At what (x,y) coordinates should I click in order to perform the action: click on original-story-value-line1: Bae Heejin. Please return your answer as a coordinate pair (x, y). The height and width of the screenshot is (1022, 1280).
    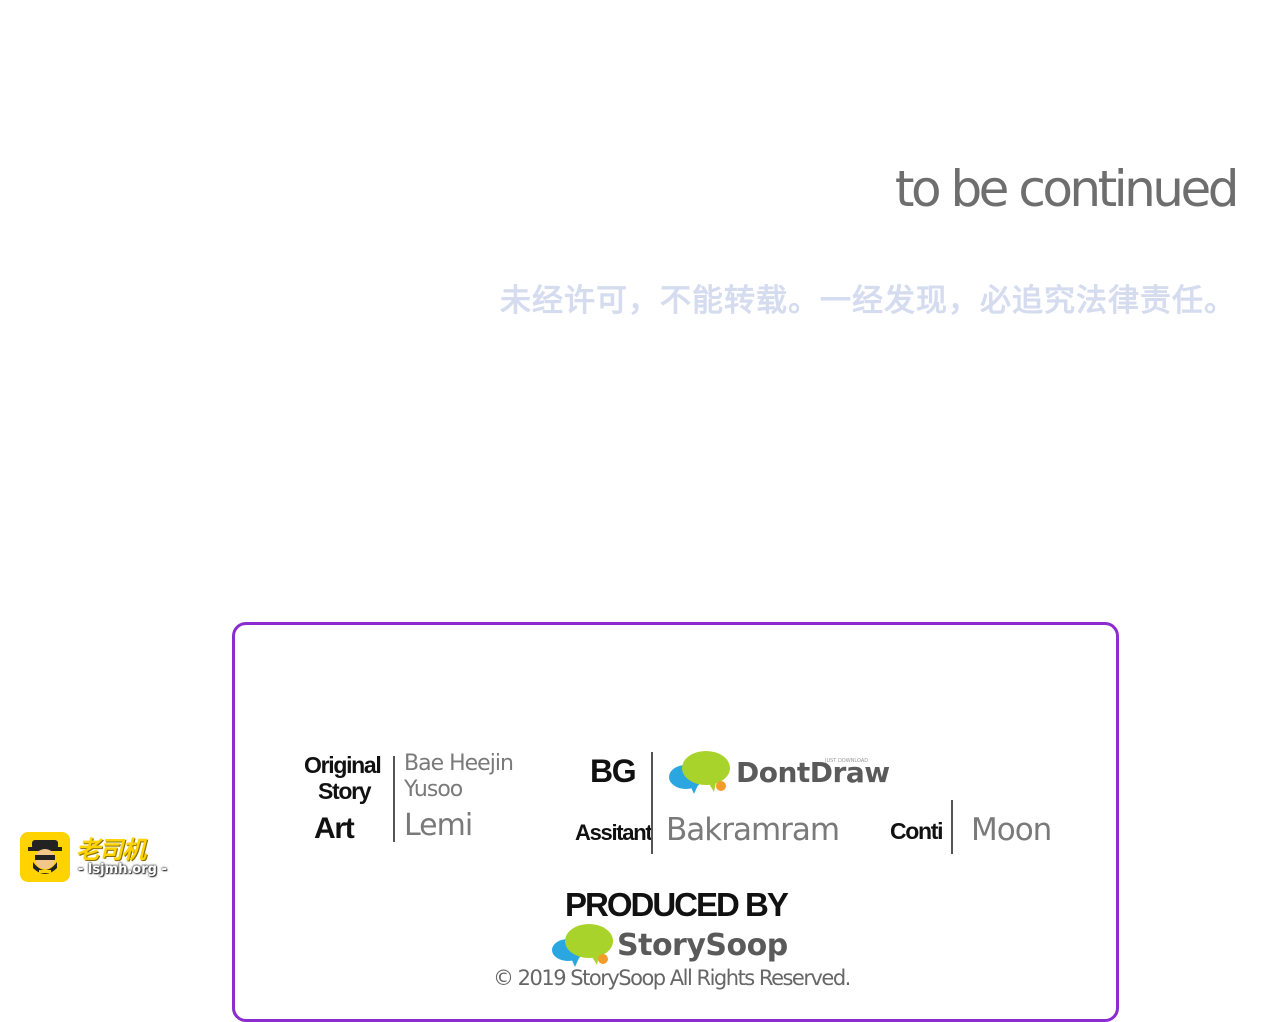
    Looking at the image, I should click on (459, 763).